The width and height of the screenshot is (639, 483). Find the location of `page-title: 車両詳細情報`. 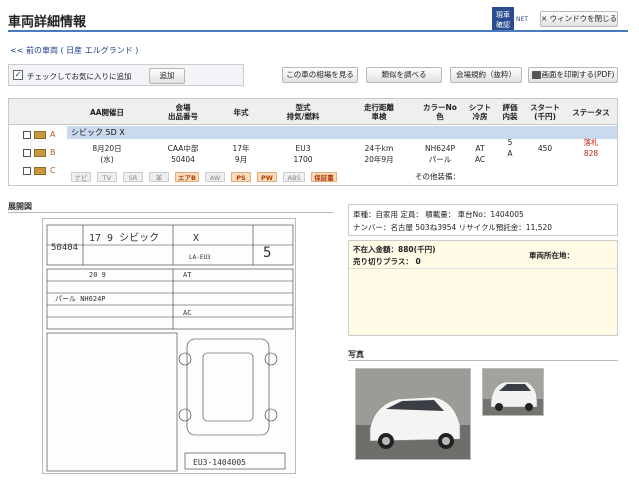

page-title: 車両詳細情報 is located at coordinates (47, 22).